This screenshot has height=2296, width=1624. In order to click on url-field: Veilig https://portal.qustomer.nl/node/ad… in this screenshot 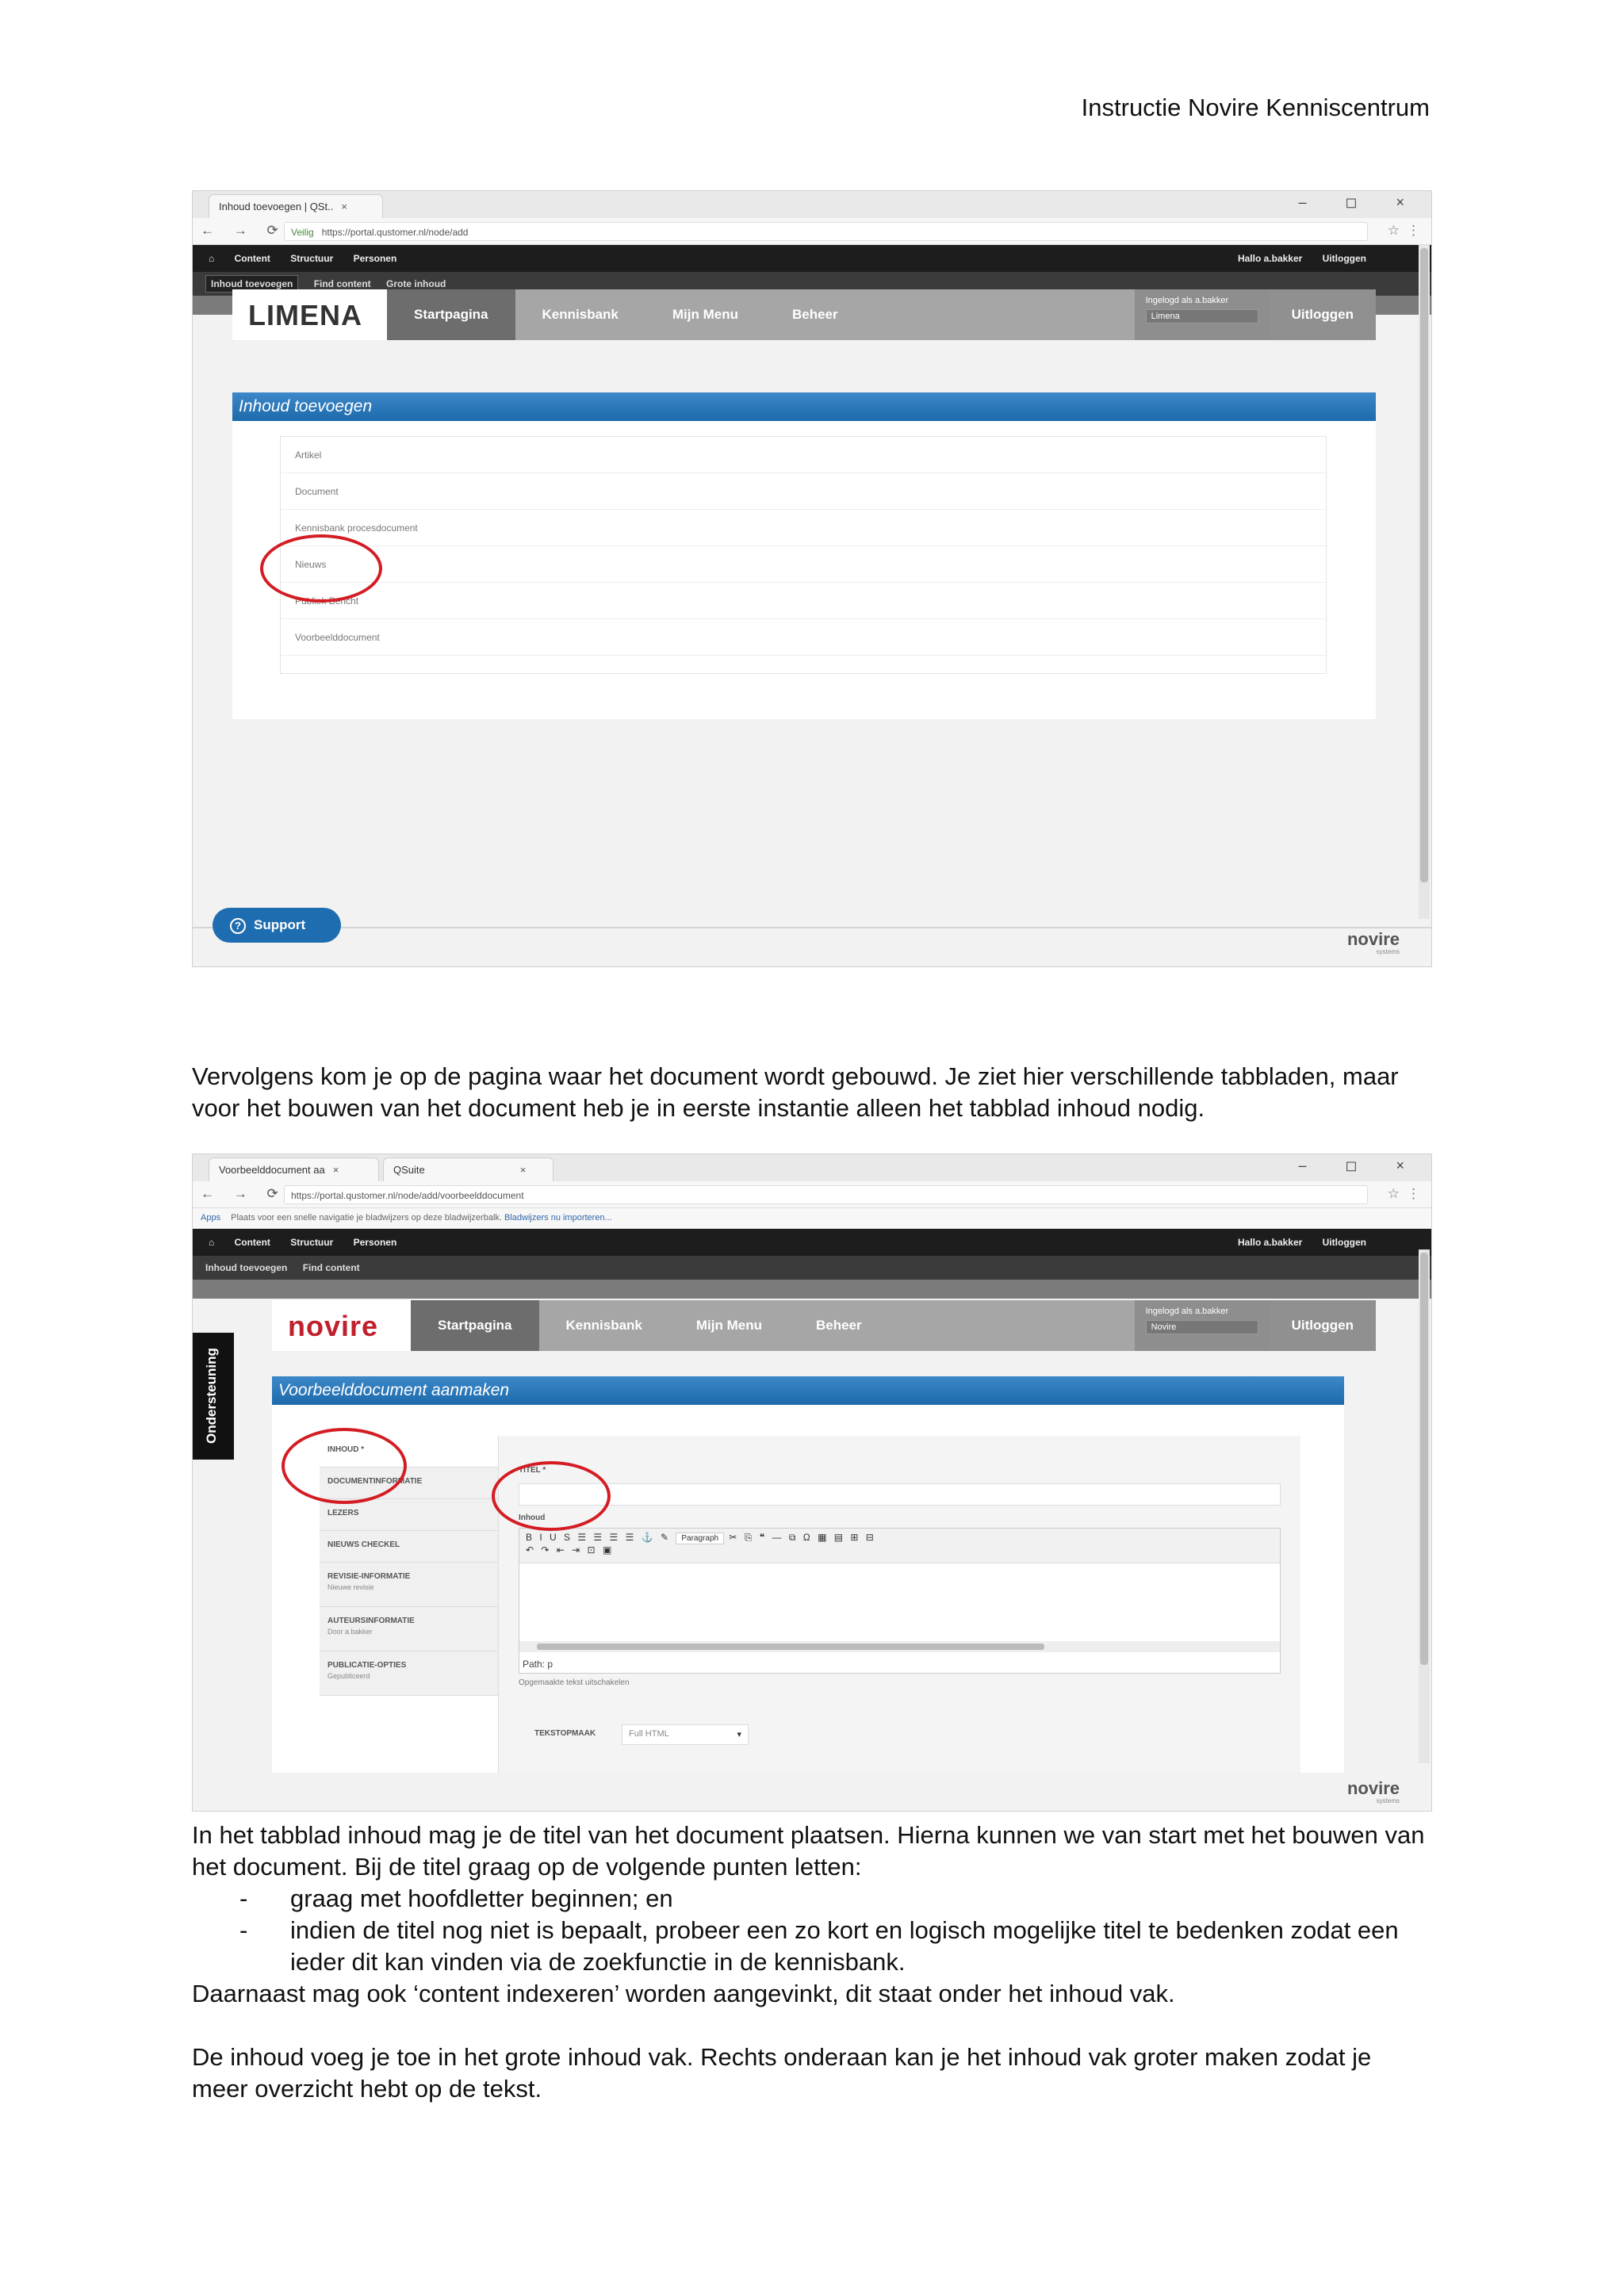, I will do `click(826, 232)`.